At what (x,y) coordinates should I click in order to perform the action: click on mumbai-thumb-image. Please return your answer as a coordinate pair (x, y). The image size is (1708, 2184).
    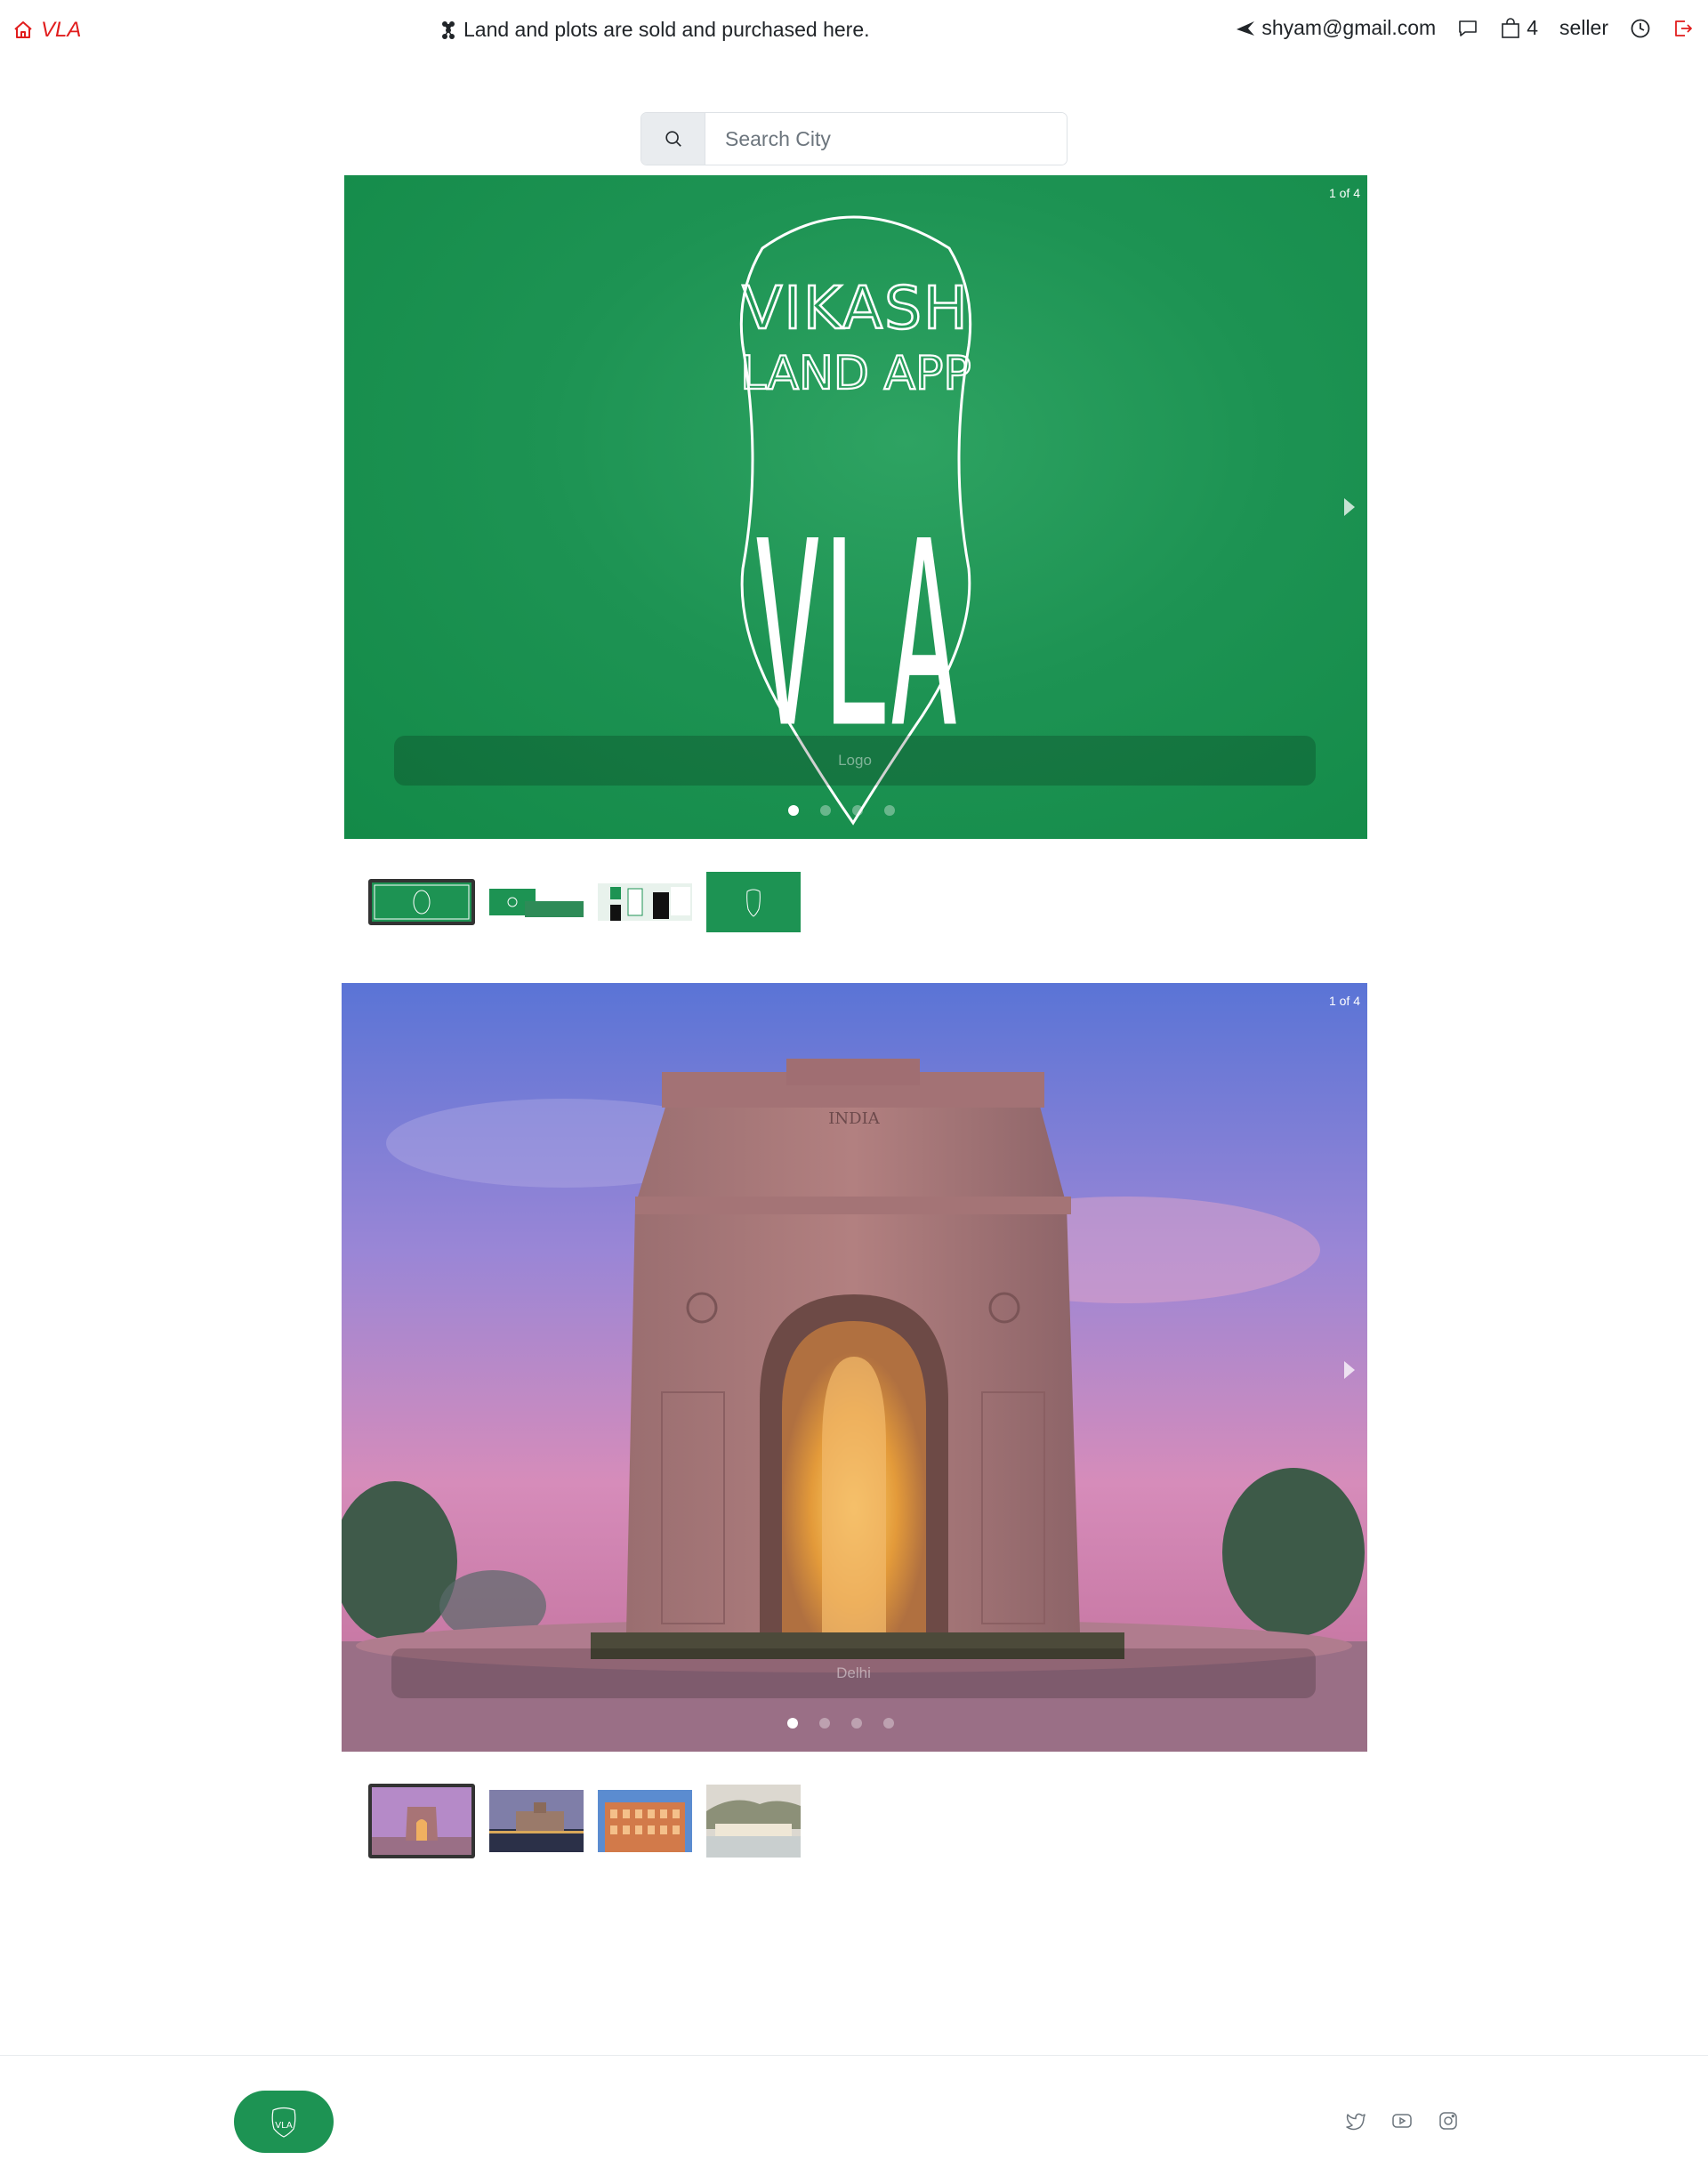
    Looking at the image, I should click on (536, 1821).